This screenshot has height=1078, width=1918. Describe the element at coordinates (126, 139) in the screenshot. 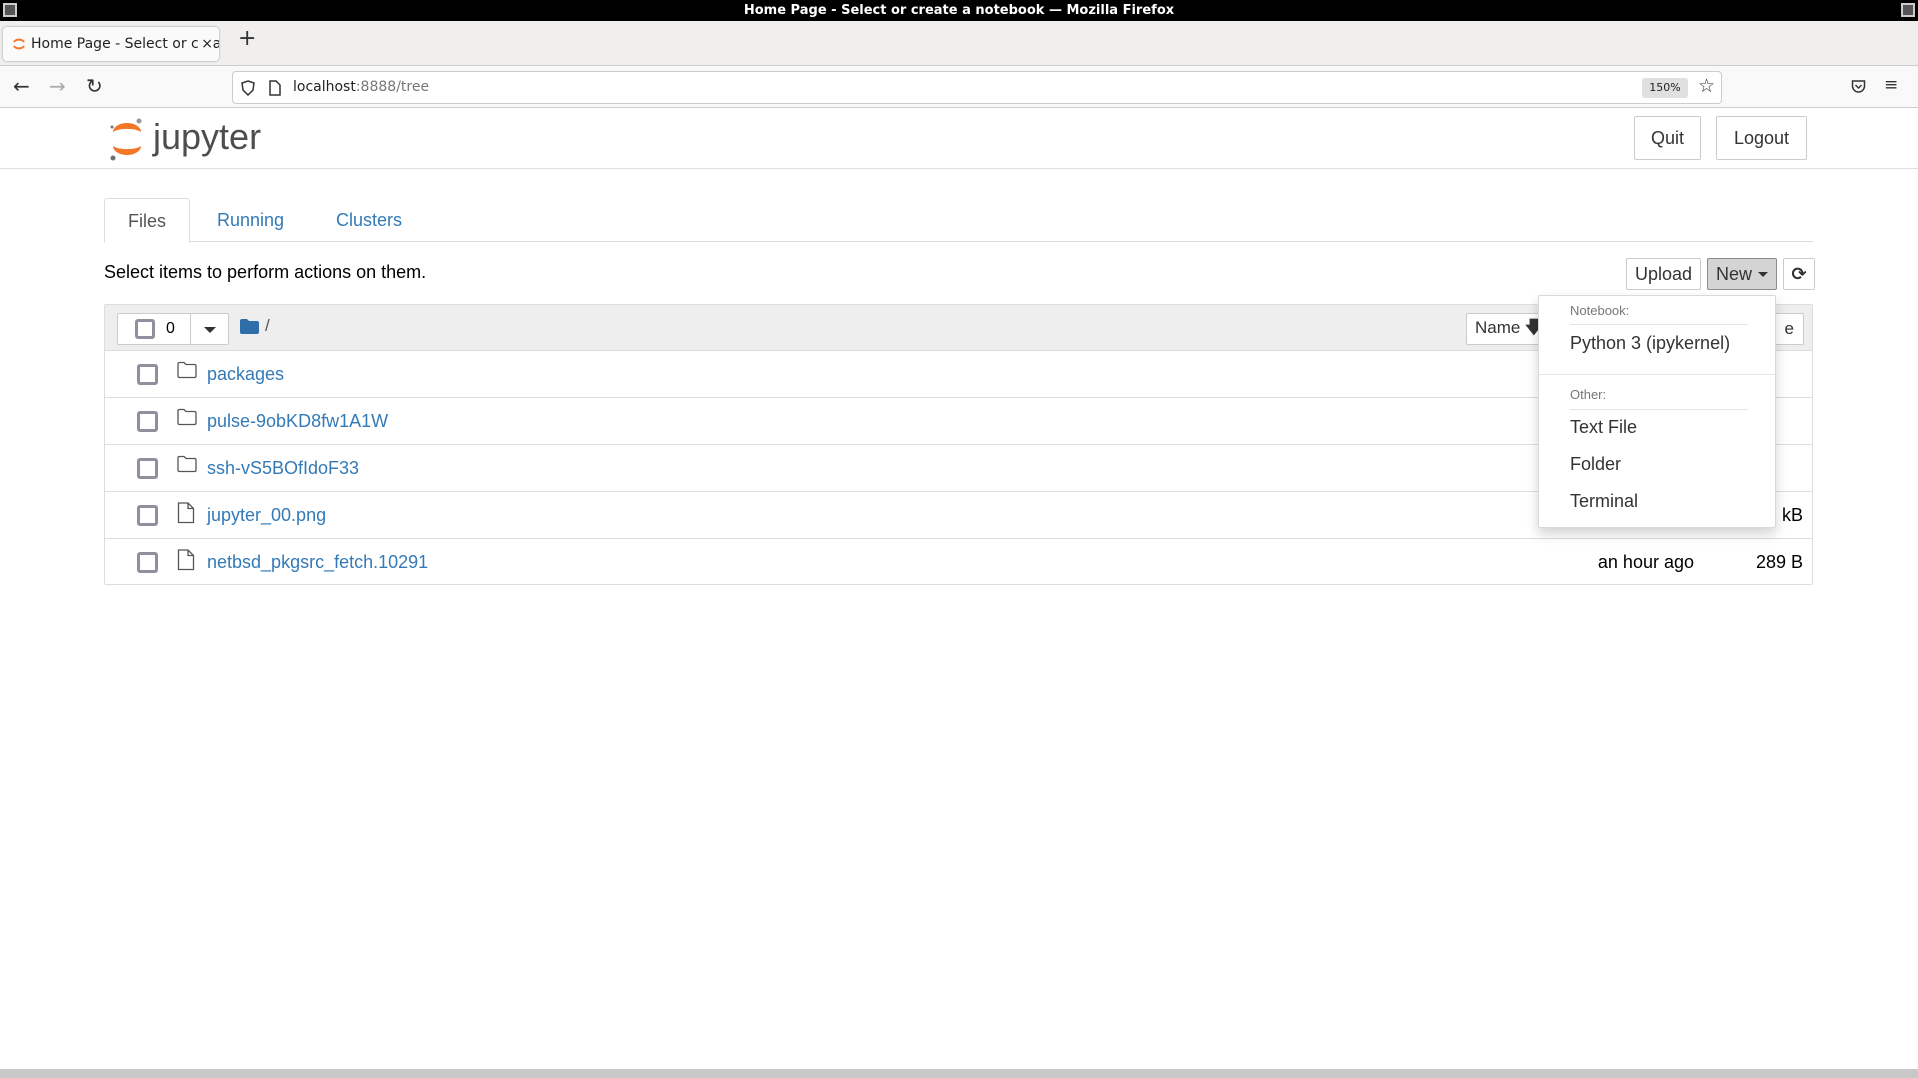

I see `jupyter-logo-icon` at that location.